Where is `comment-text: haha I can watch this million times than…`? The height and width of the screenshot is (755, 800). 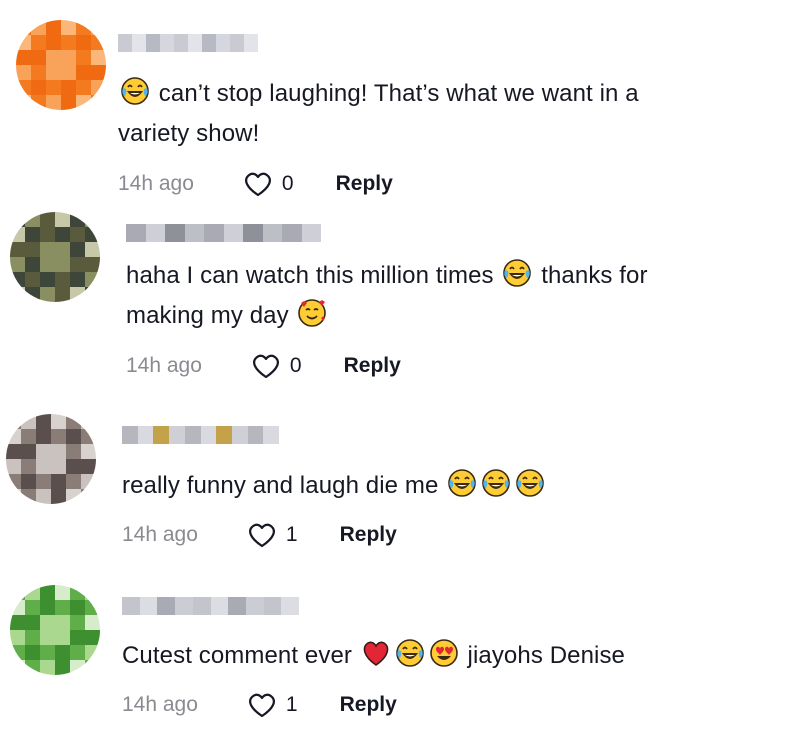
comment-text: haha I can watch this million times than… is located at coordinates (387, 296).